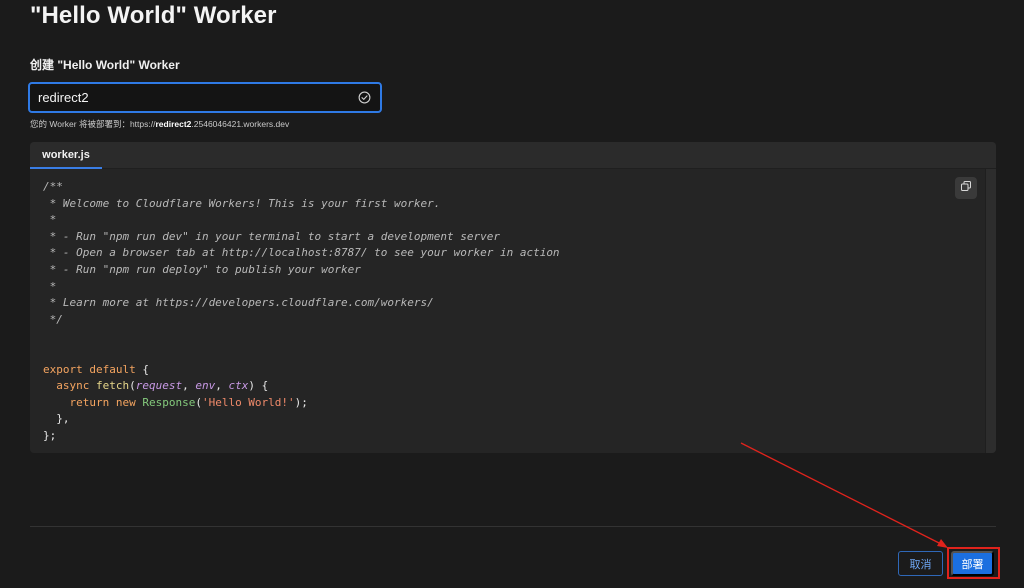 The image size is (1024, 588). What do you see at coordinates (364, 98) in the screenshot?
I see `check-circle-icon` at bounding box center [364, 98].